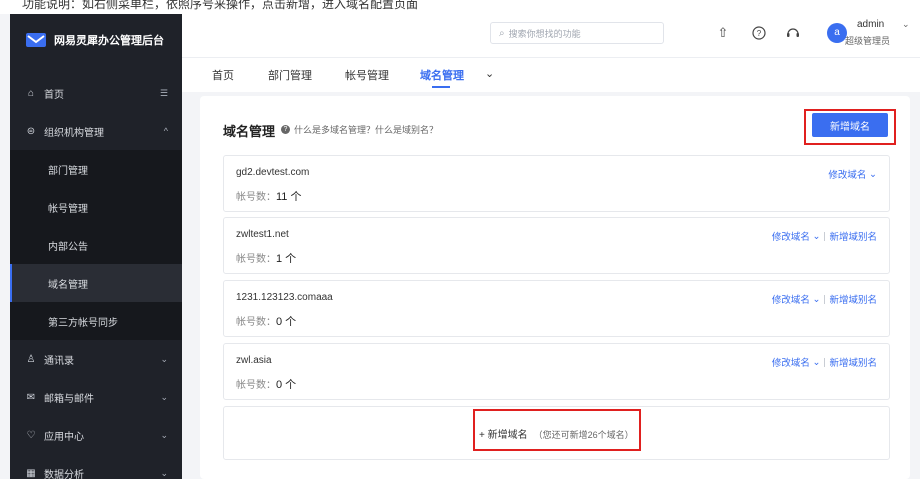 This screenshot has height=479, width=920. Describe the element at coordinates (556, 245) in the screenshot. I see `domain-card: zwltest1.net 帐号数：1 个 修改域名 ⌄ 新增域别名` at that location.